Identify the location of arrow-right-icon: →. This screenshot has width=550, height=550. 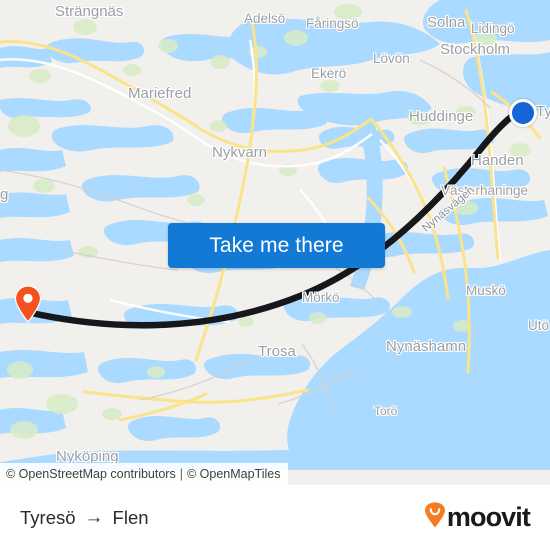
(94, 517).